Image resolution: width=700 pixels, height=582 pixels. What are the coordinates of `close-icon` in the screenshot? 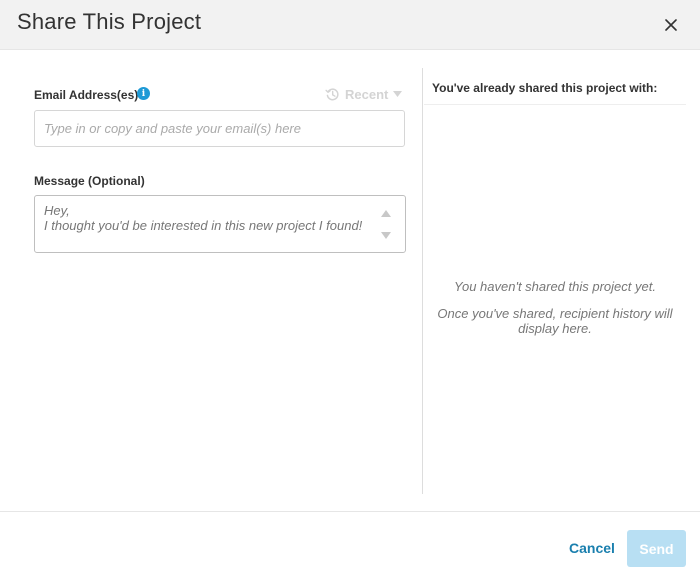 It's located at (671, 25).